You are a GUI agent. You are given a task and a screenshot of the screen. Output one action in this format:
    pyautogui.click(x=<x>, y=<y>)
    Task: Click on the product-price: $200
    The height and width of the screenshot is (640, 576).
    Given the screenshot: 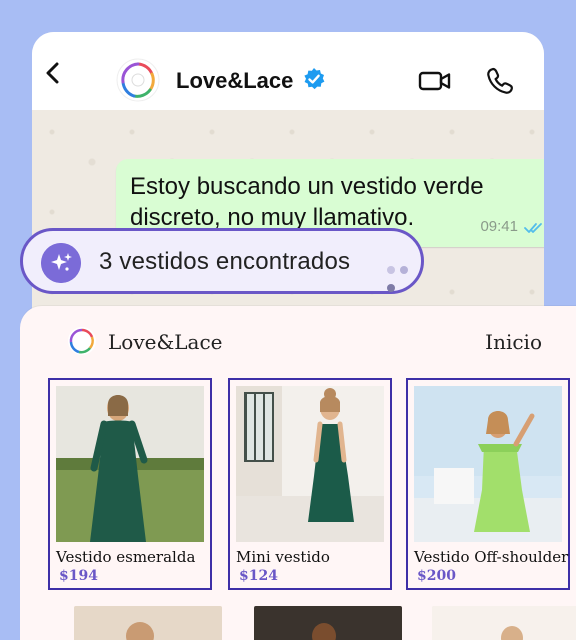 What is the action you would take?
    pyautogui.click(x=436, y=576)
    